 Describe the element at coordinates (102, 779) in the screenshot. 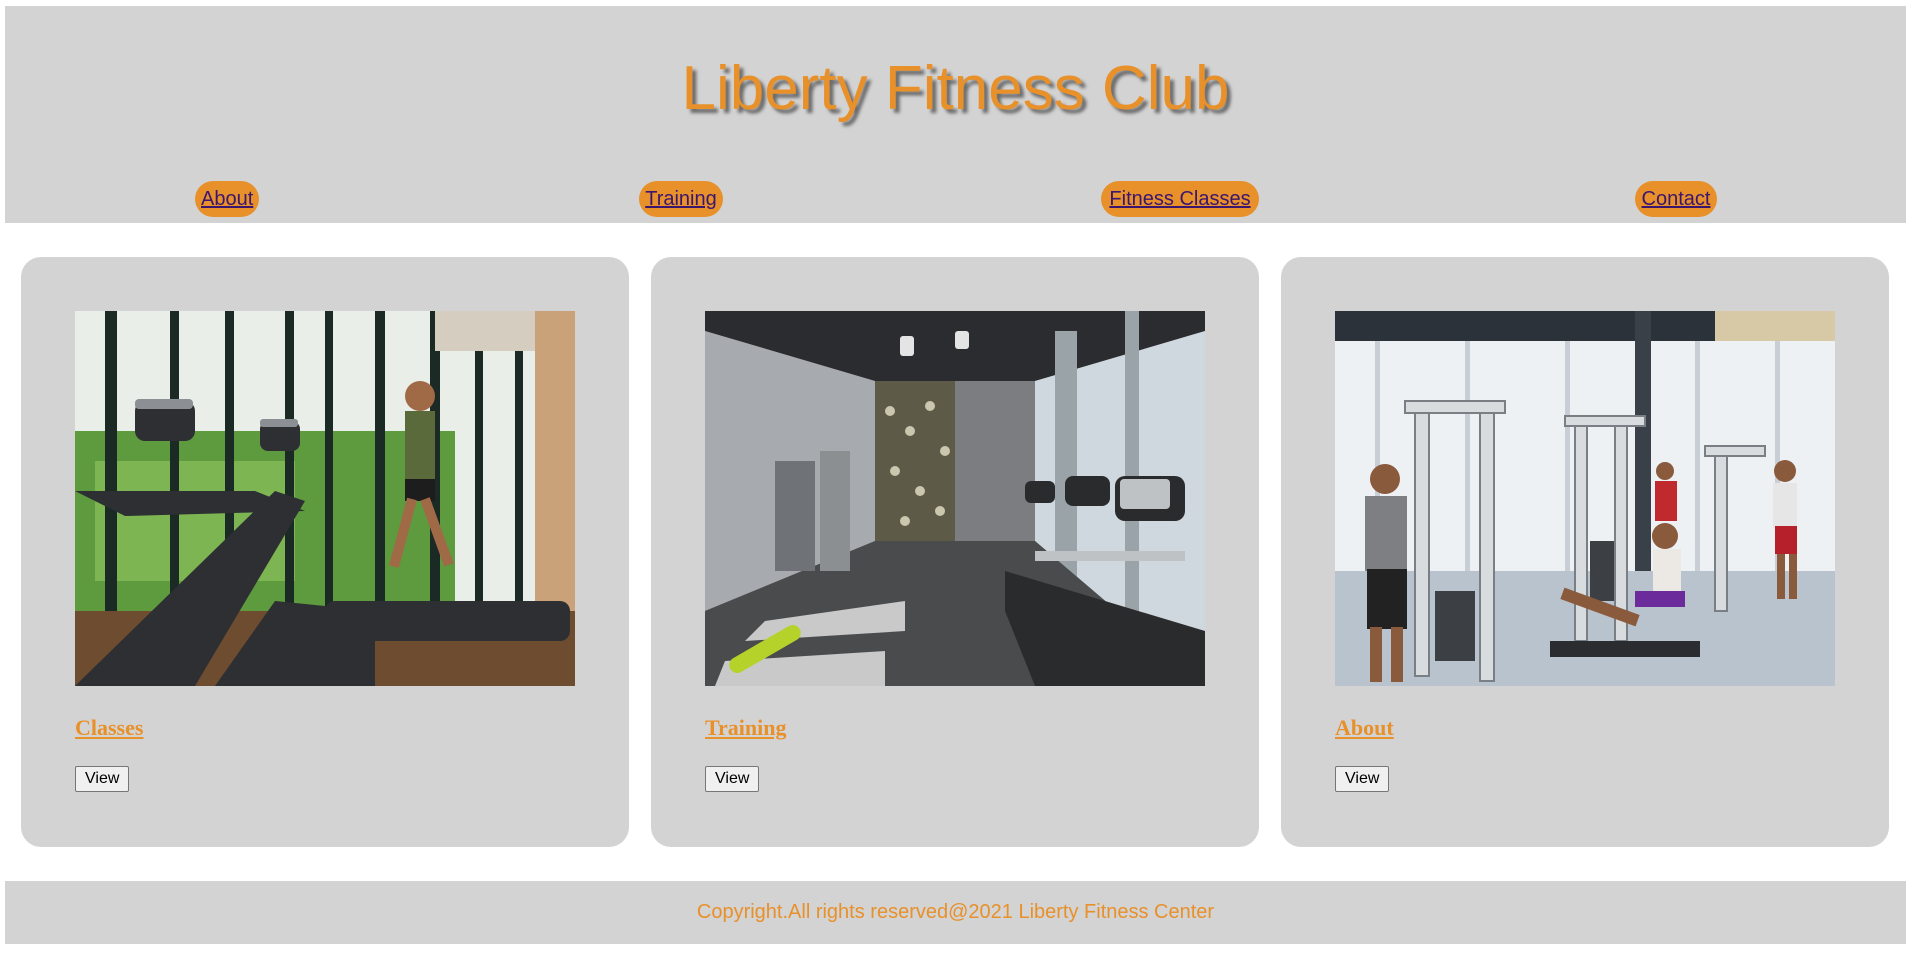

I see `view-button-classes: View` at that location.